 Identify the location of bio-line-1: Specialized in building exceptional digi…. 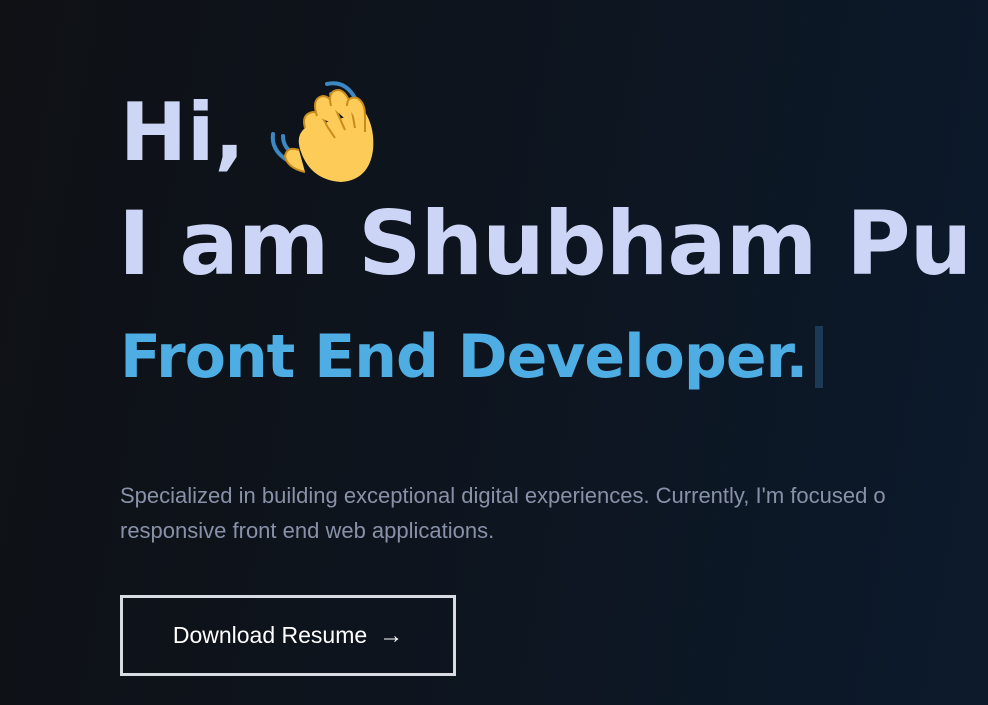
(503, 495).